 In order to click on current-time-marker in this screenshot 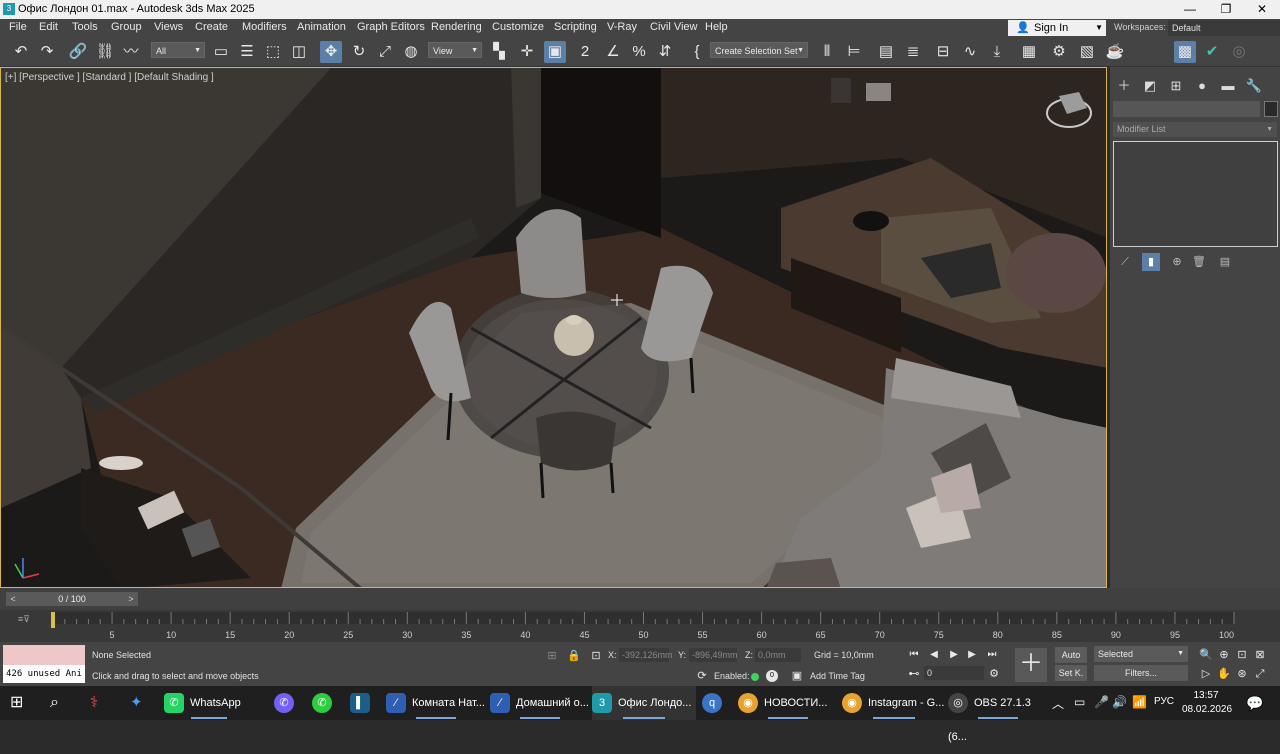, I will do `click(53, 620)`.